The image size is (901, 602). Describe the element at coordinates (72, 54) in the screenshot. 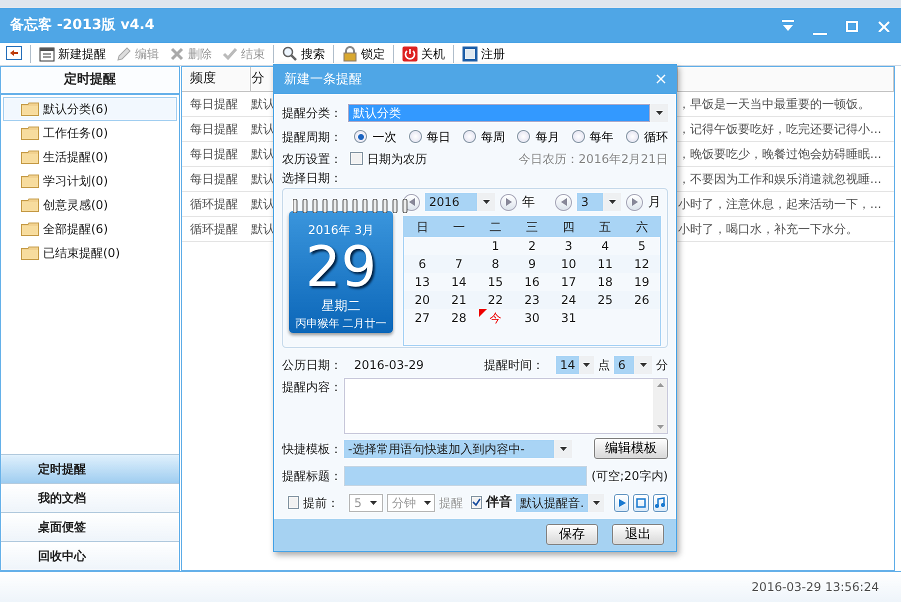

I see `toolbar-button: 新建提醒` at that location.